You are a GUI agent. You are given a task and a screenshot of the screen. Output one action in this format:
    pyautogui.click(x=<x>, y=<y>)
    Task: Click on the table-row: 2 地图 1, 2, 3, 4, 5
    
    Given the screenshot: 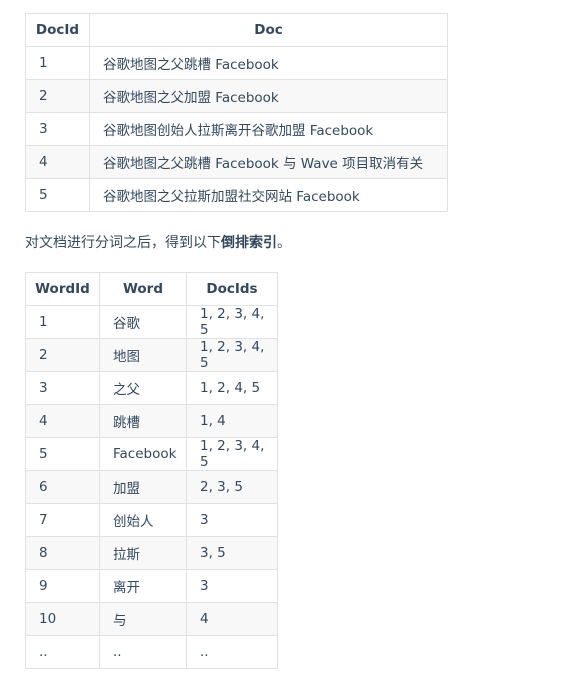 What is the action you would take?
    pyautogui.click(x=151, y=355)
    